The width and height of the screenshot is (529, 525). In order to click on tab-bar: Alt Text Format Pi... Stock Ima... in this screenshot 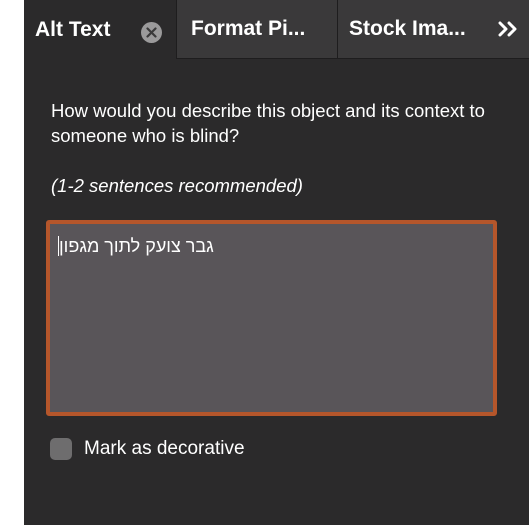, I will do `click(276, 29)`.